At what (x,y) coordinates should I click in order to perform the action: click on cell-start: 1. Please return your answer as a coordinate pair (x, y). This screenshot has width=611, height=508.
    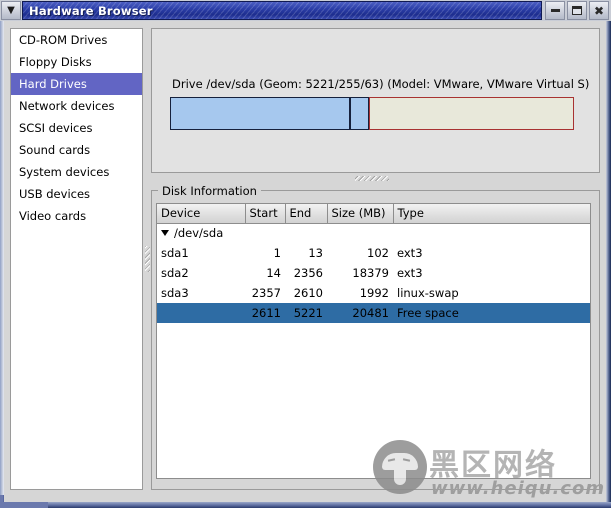
    Looking at the image, I should click on (277, 253).